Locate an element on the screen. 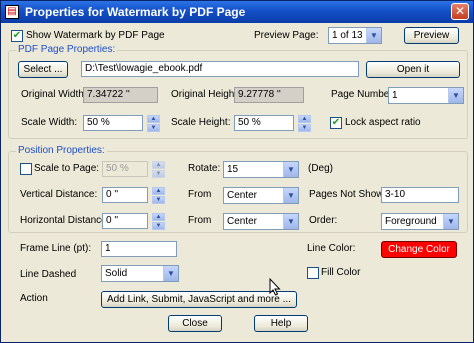 This screenshot has width=474, height=343. preview-page-select: 1 of 13 ▼ is located at coordinates (355, 35).